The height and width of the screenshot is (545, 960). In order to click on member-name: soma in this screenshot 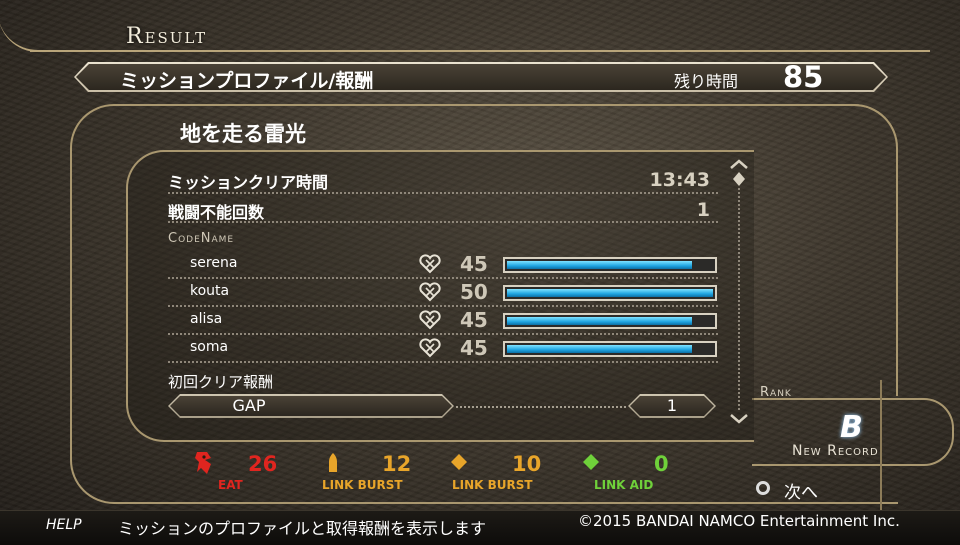, I will do `click(209, 347)`.